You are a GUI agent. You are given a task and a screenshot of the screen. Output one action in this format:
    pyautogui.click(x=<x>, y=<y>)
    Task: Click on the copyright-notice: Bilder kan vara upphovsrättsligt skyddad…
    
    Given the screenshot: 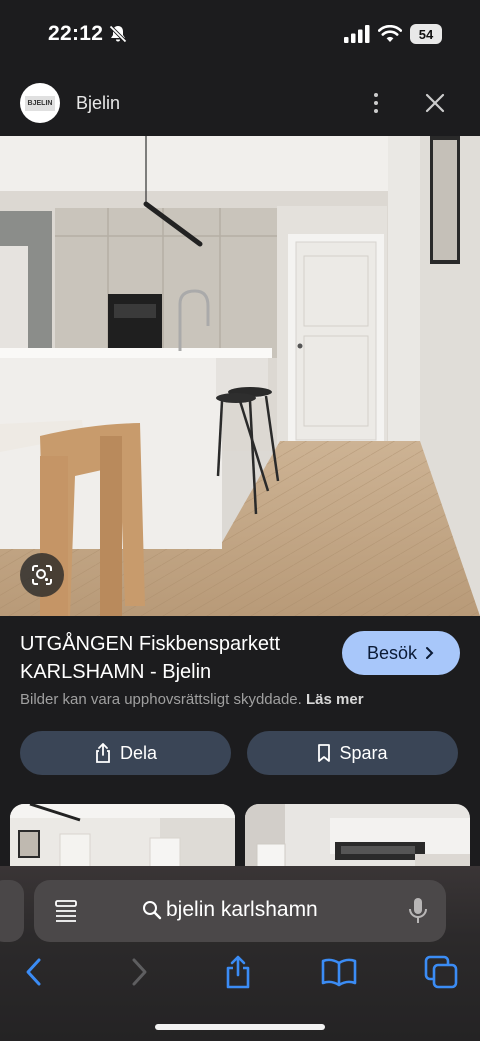 What is the action you would take?
    pyautogui.click(x=192, y=699)
    